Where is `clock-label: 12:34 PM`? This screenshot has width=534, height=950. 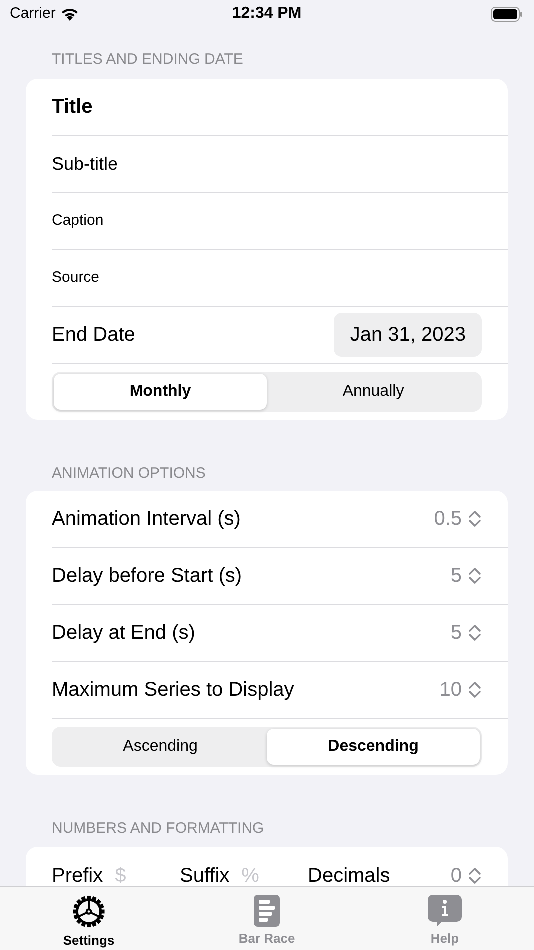
clock-label: 12:34 PM is located at coordinates (267, 14).